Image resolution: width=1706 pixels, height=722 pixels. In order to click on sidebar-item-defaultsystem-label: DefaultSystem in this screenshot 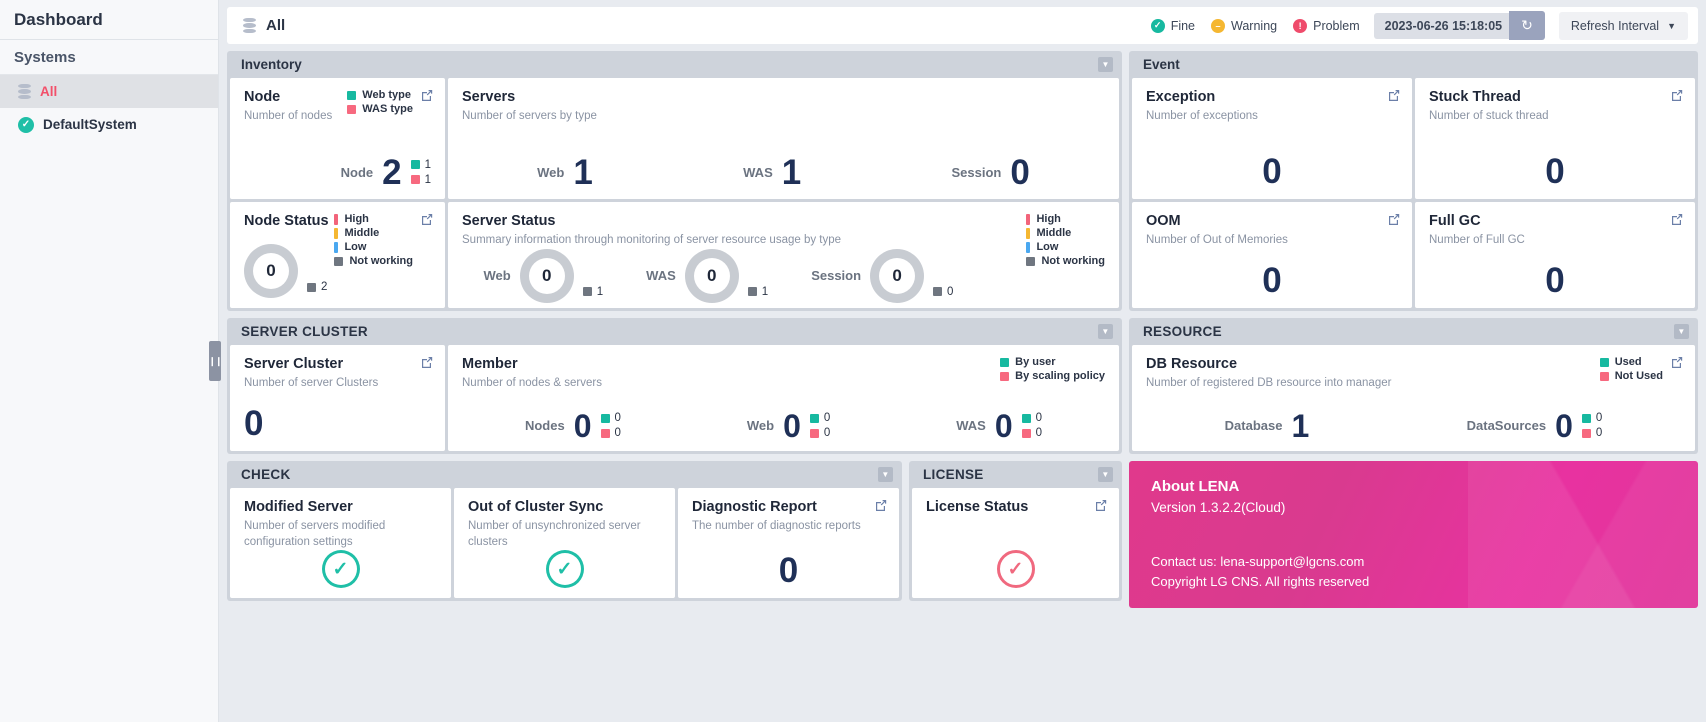, I will do `click(90, 124)`.